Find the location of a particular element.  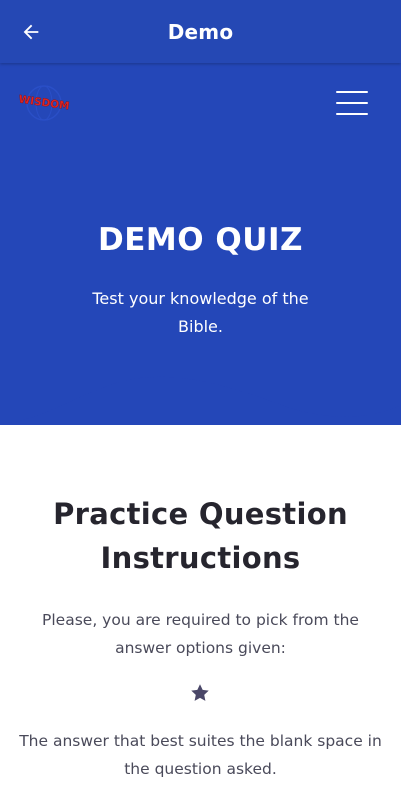

star-icon is located at coordinates (200, 692).